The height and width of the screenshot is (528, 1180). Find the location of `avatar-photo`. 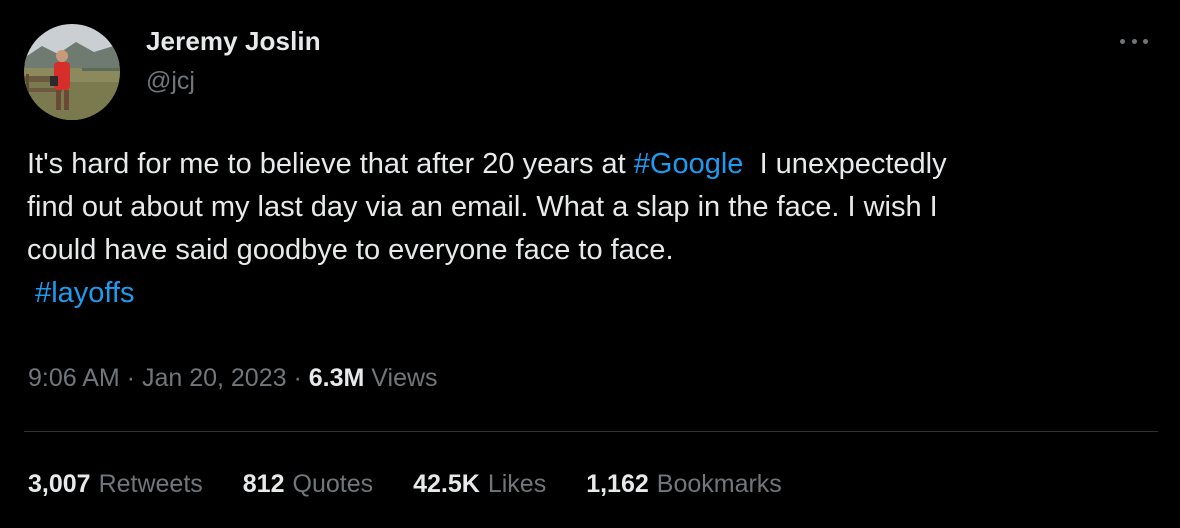

avatar-photo is located at coordinates (72, 72).